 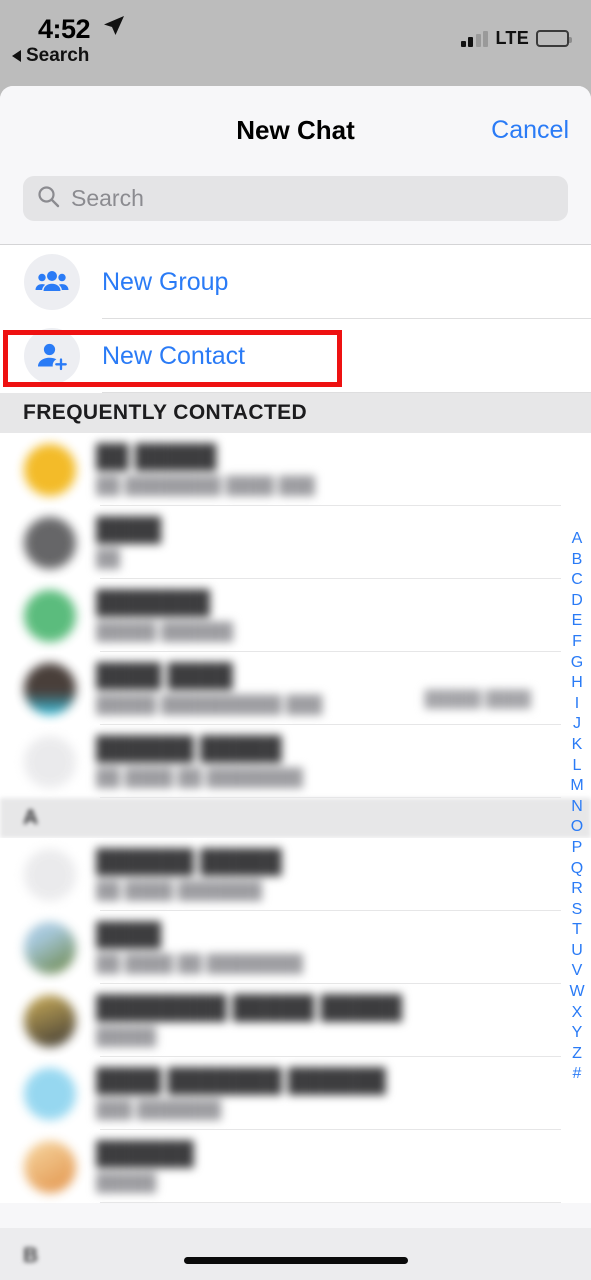 I want to click on section-header-frequently-contacted: FREQUENTLY CONTACTED, so click(x=295, y=413).